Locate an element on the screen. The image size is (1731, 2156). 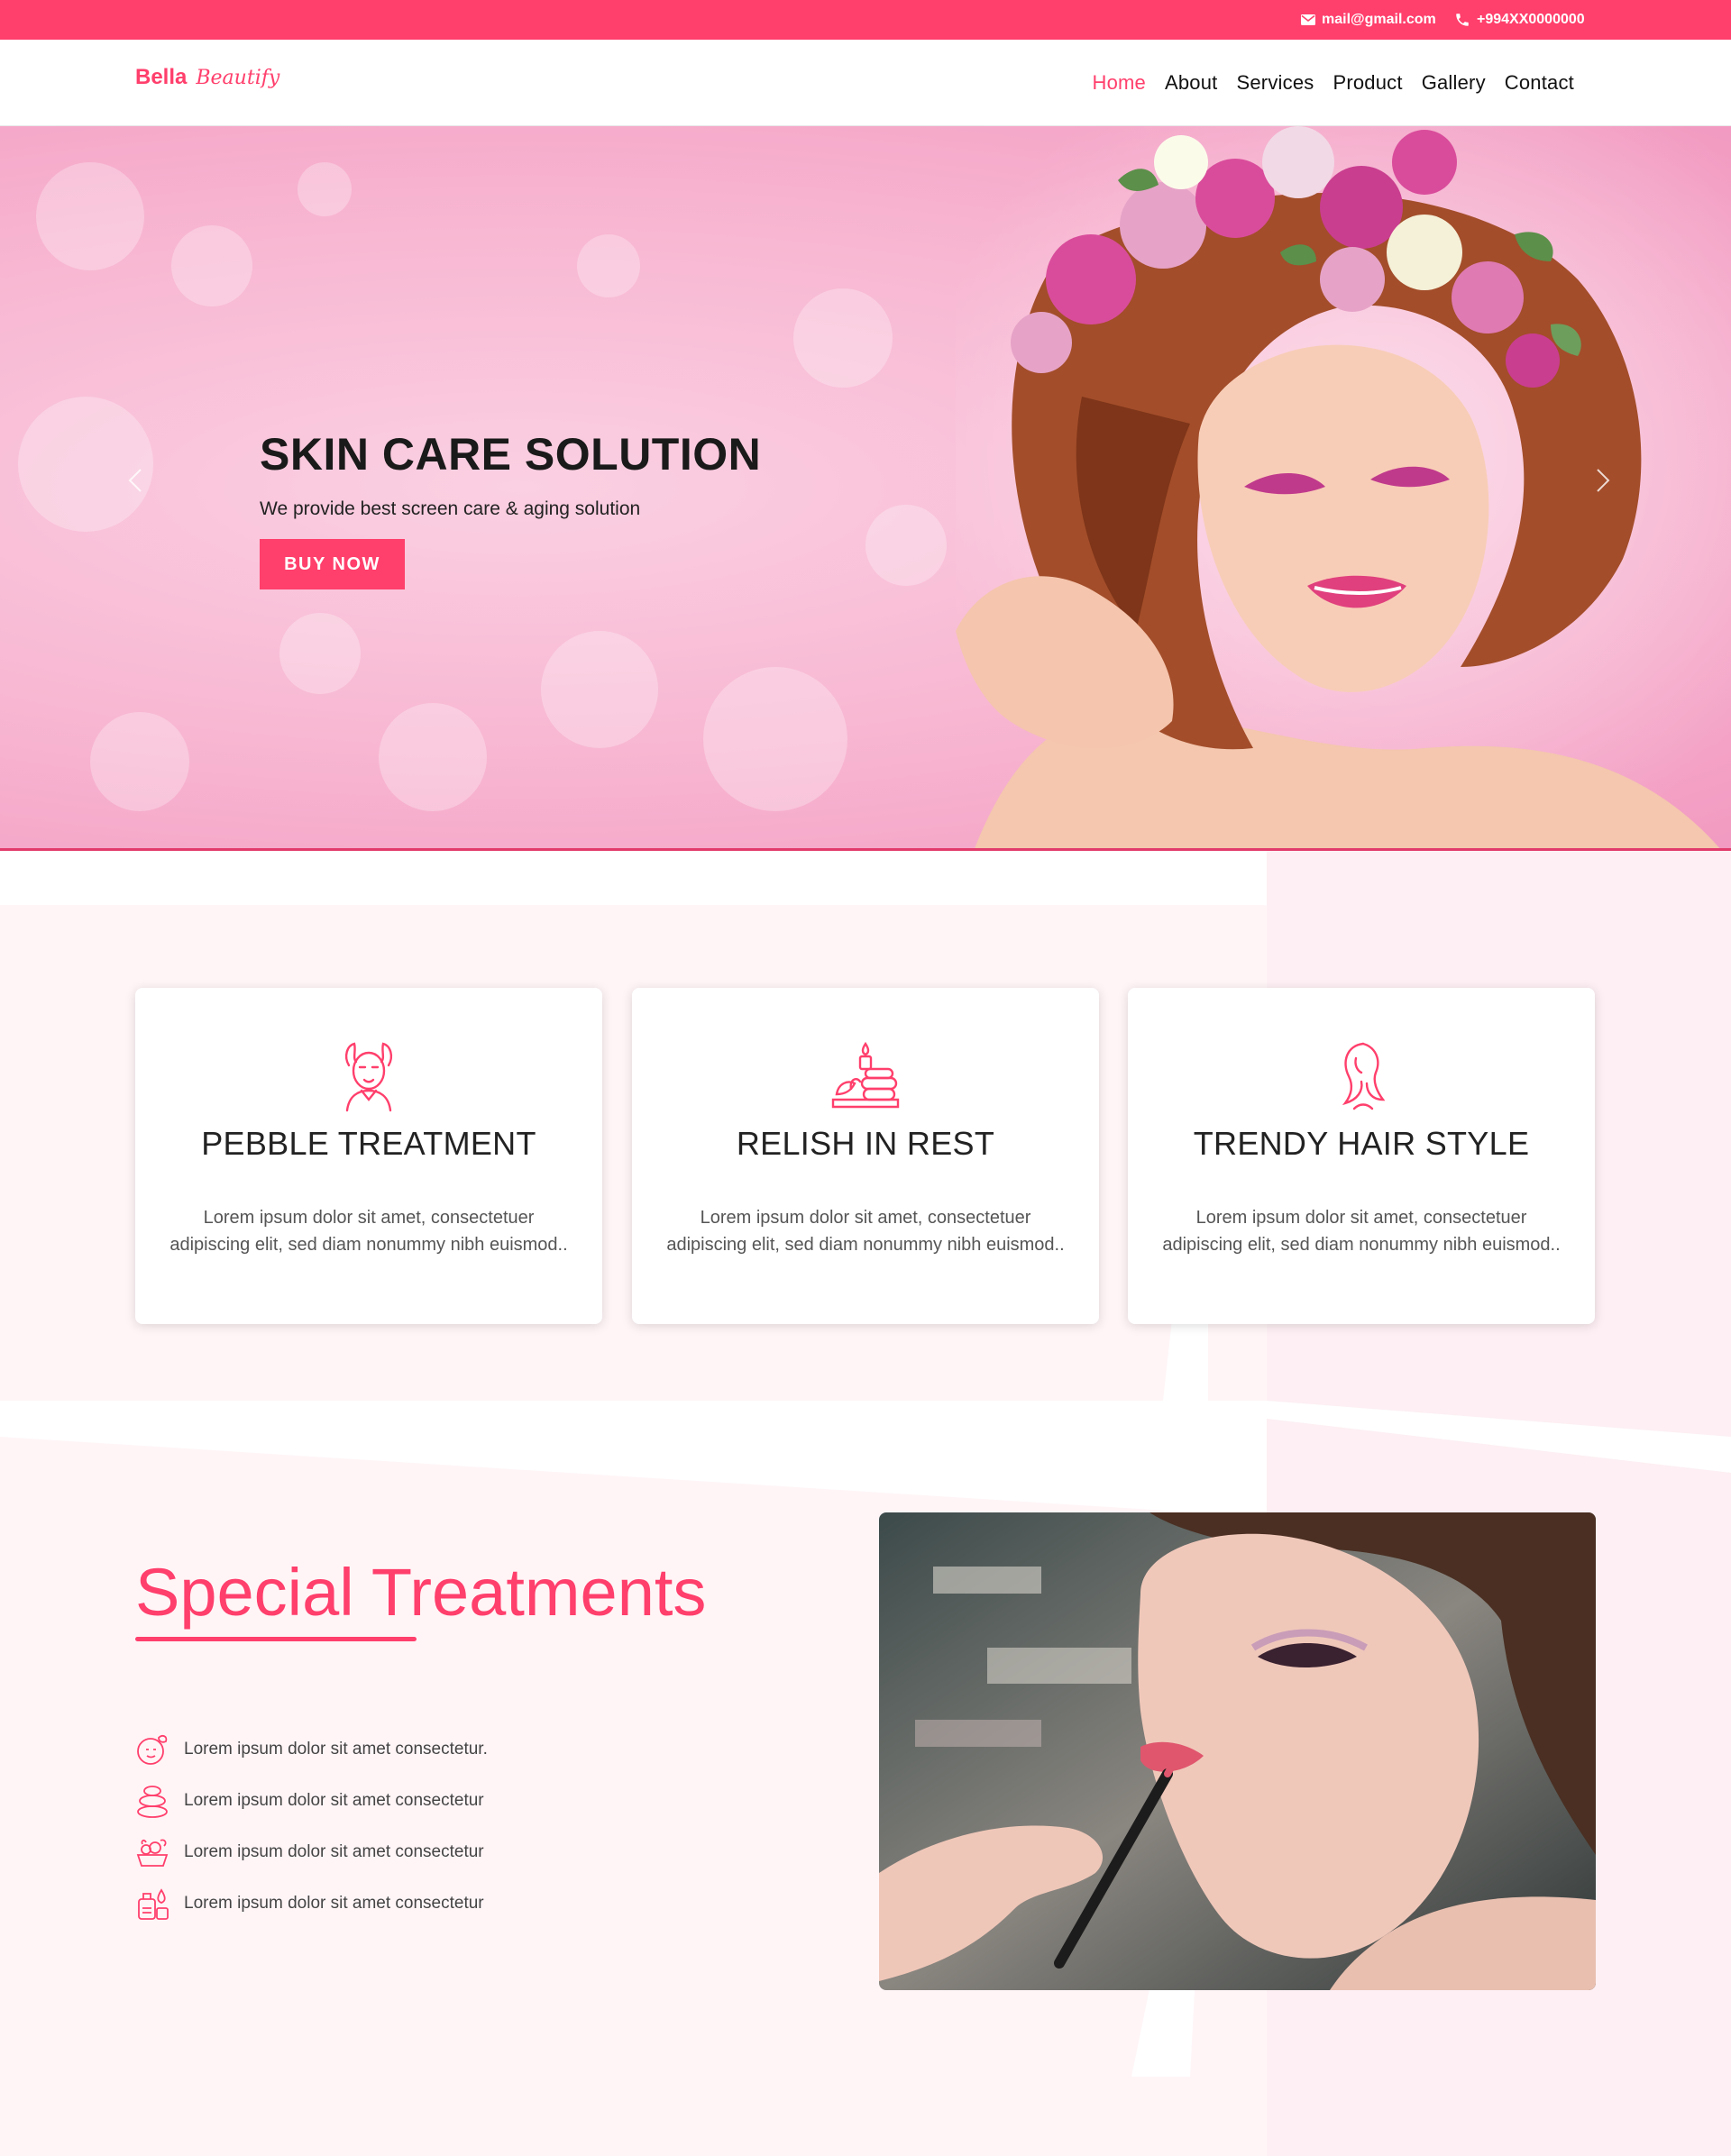
nav-item-contact: Contact is located at coordinates (1539, 83).